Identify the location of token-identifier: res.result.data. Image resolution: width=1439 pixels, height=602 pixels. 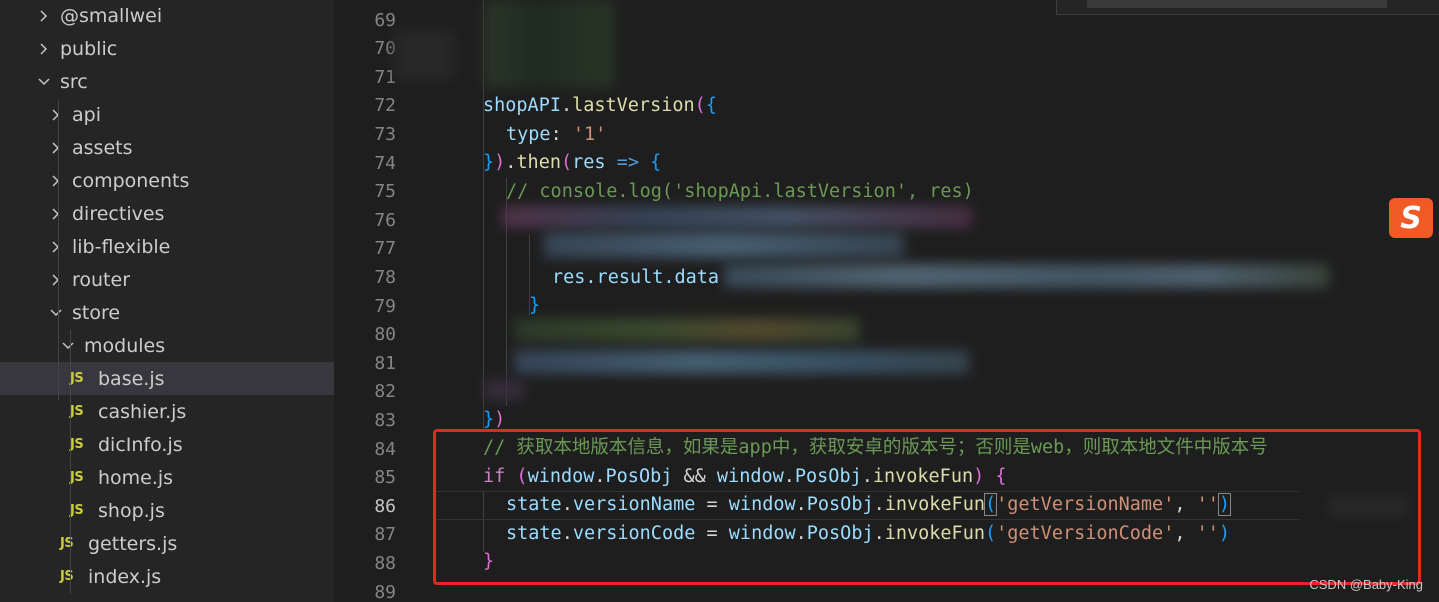
(636, 277).